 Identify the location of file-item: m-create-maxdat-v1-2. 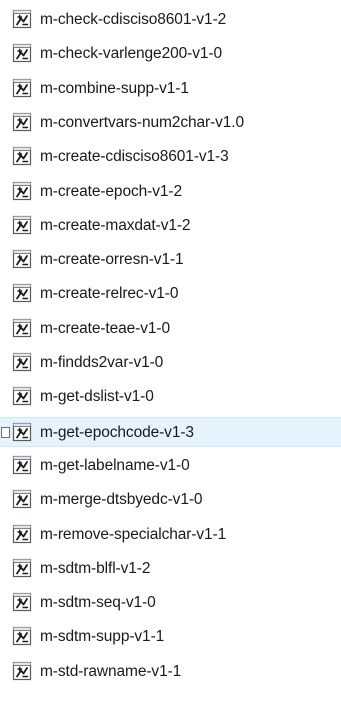
(170, 226).